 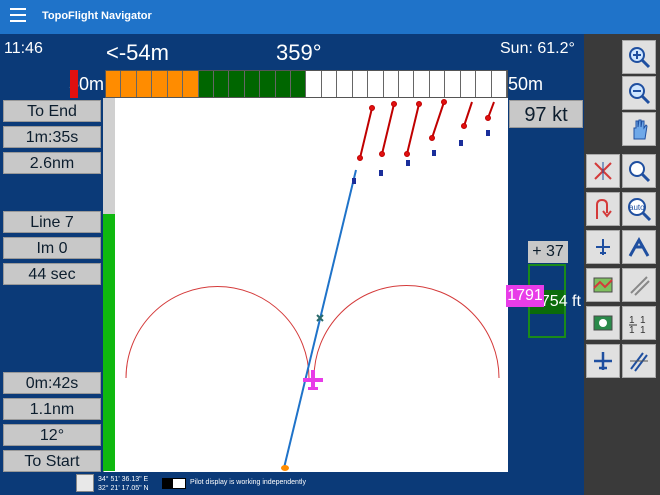 I want to click on heading-readout: 359°, so click(x=299, y=52).